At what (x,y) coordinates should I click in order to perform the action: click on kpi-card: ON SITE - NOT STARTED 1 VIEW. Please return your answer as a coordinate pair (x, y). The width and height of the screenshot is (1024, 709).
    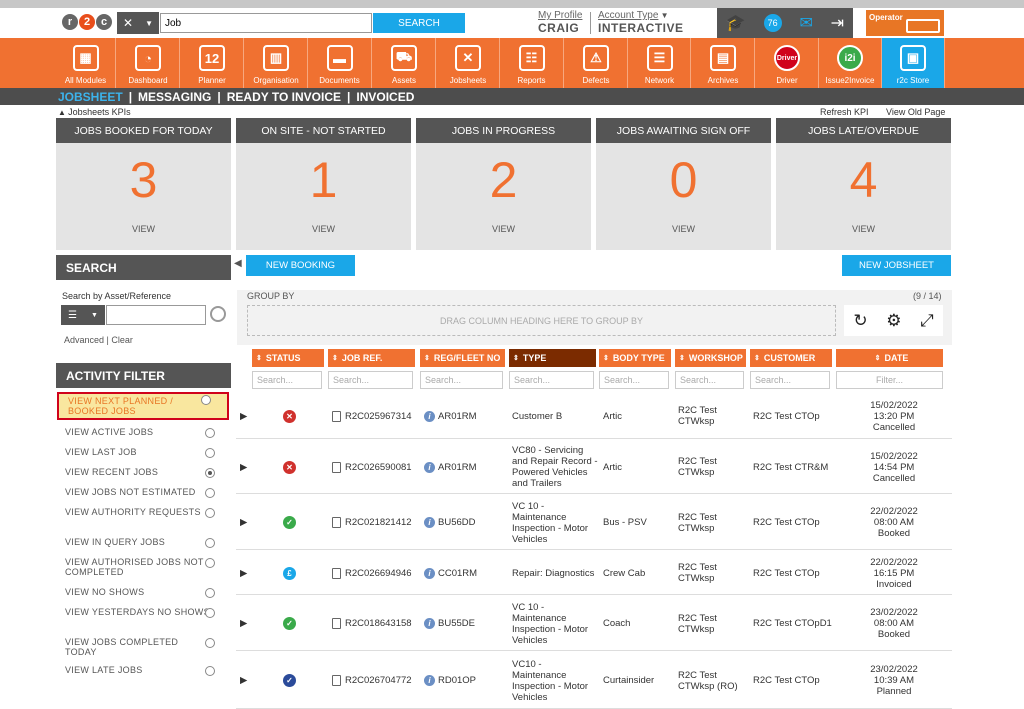
    Looking at the image, I should click on (323, 184).